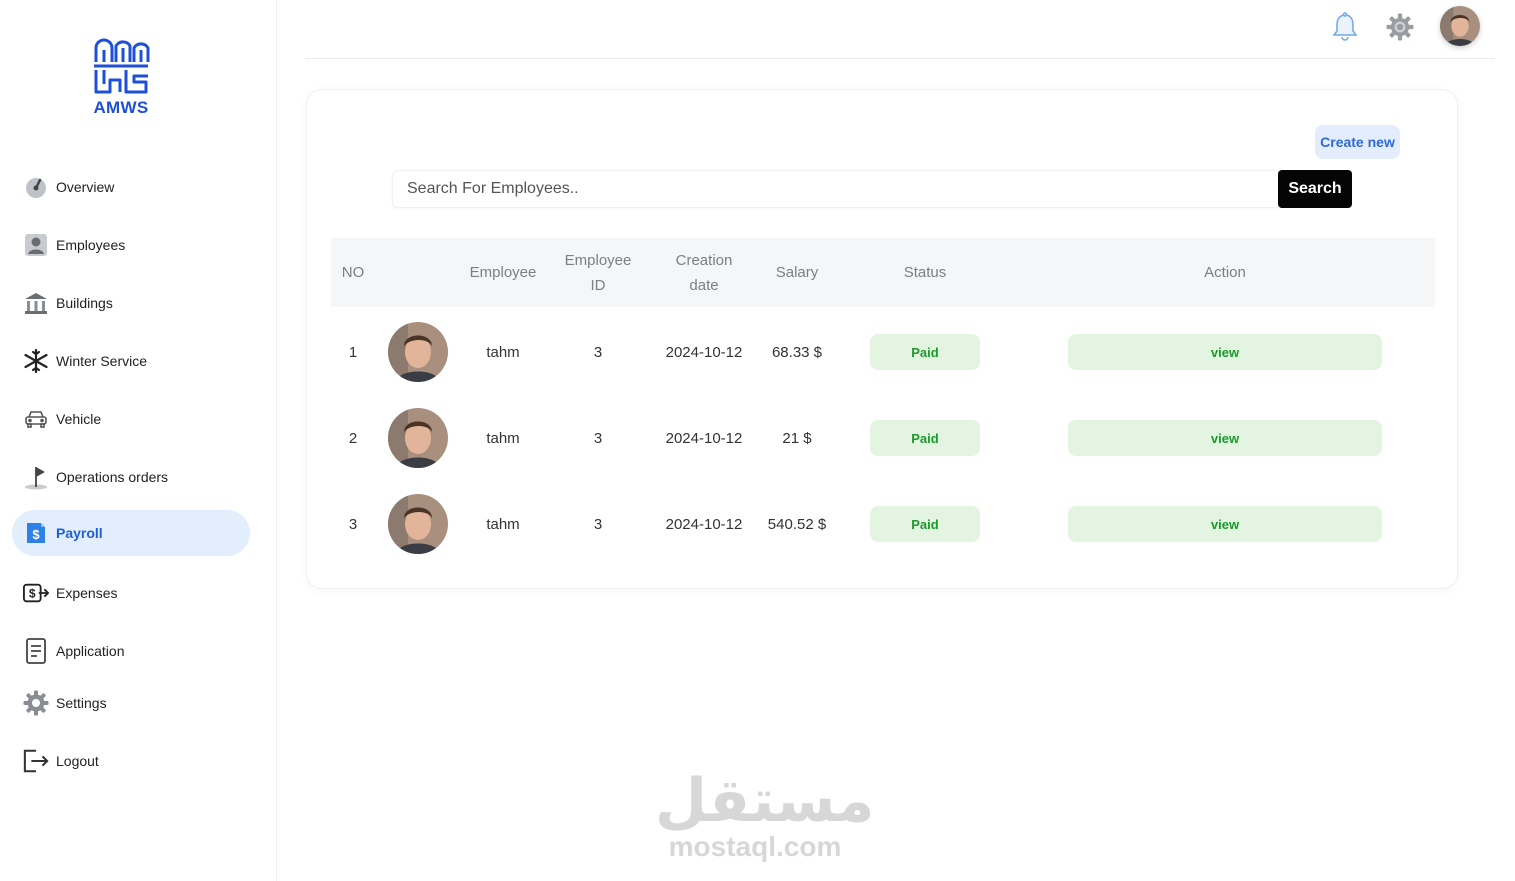 This screenshot has height=881, width=1515. I want to click on column-header-status: Status, so click(925, 272).